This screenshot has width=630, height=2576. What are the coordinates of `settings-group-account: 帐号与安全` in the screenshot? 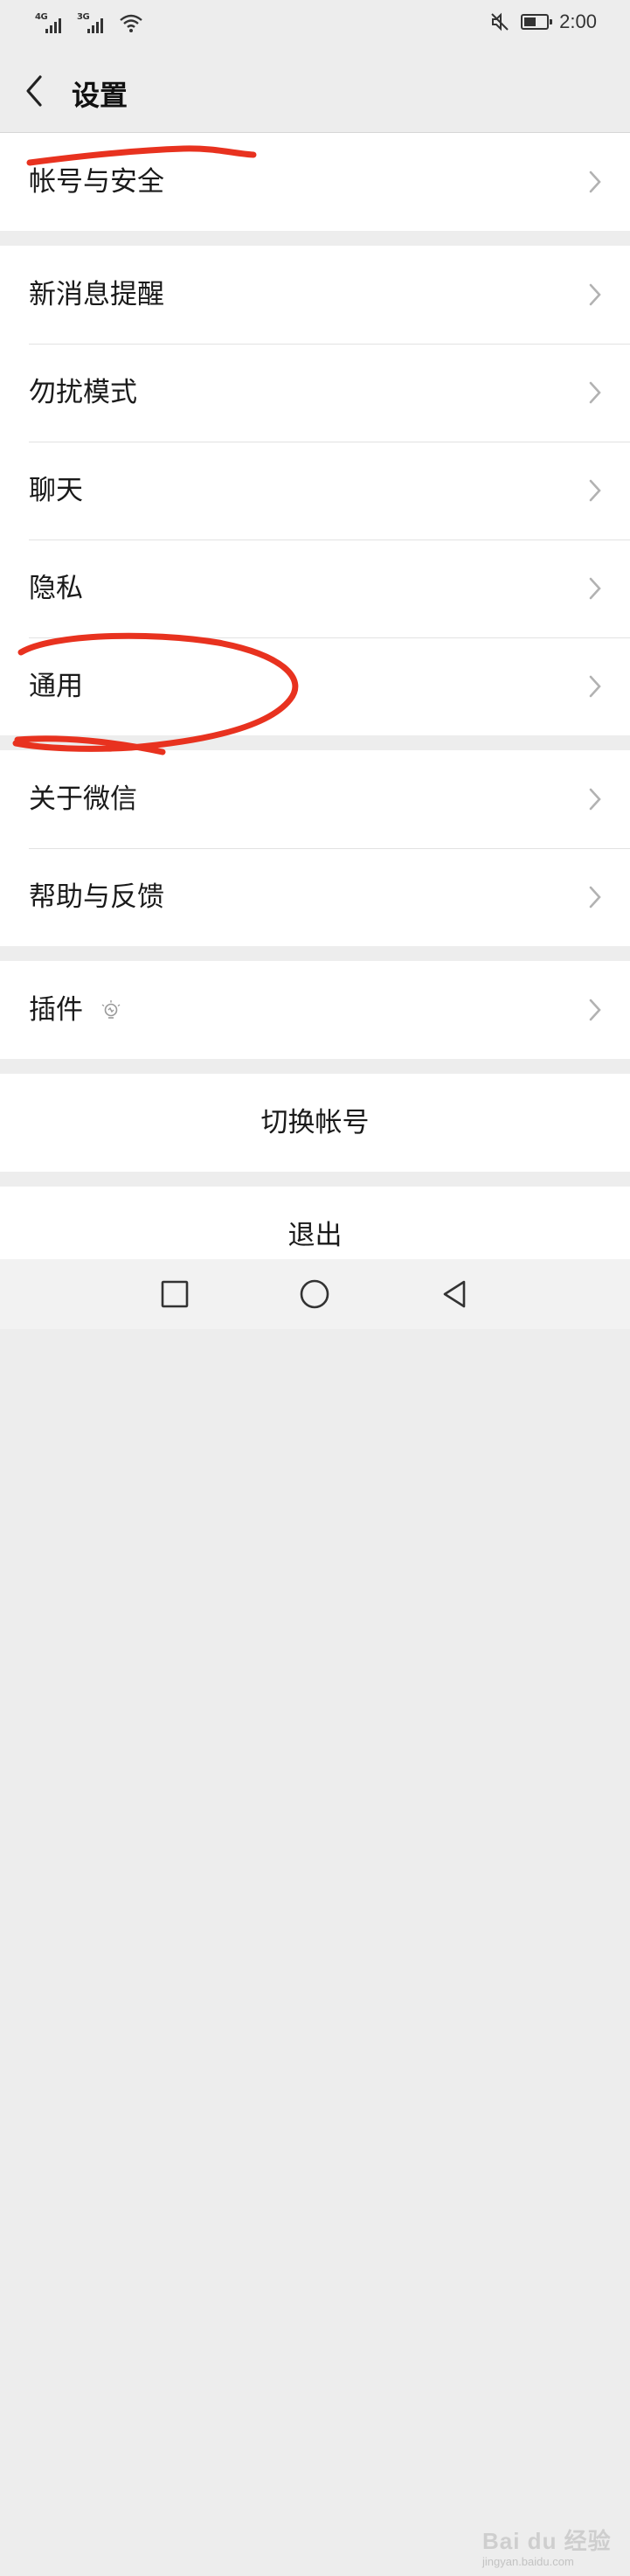 It's located at (315, 182).